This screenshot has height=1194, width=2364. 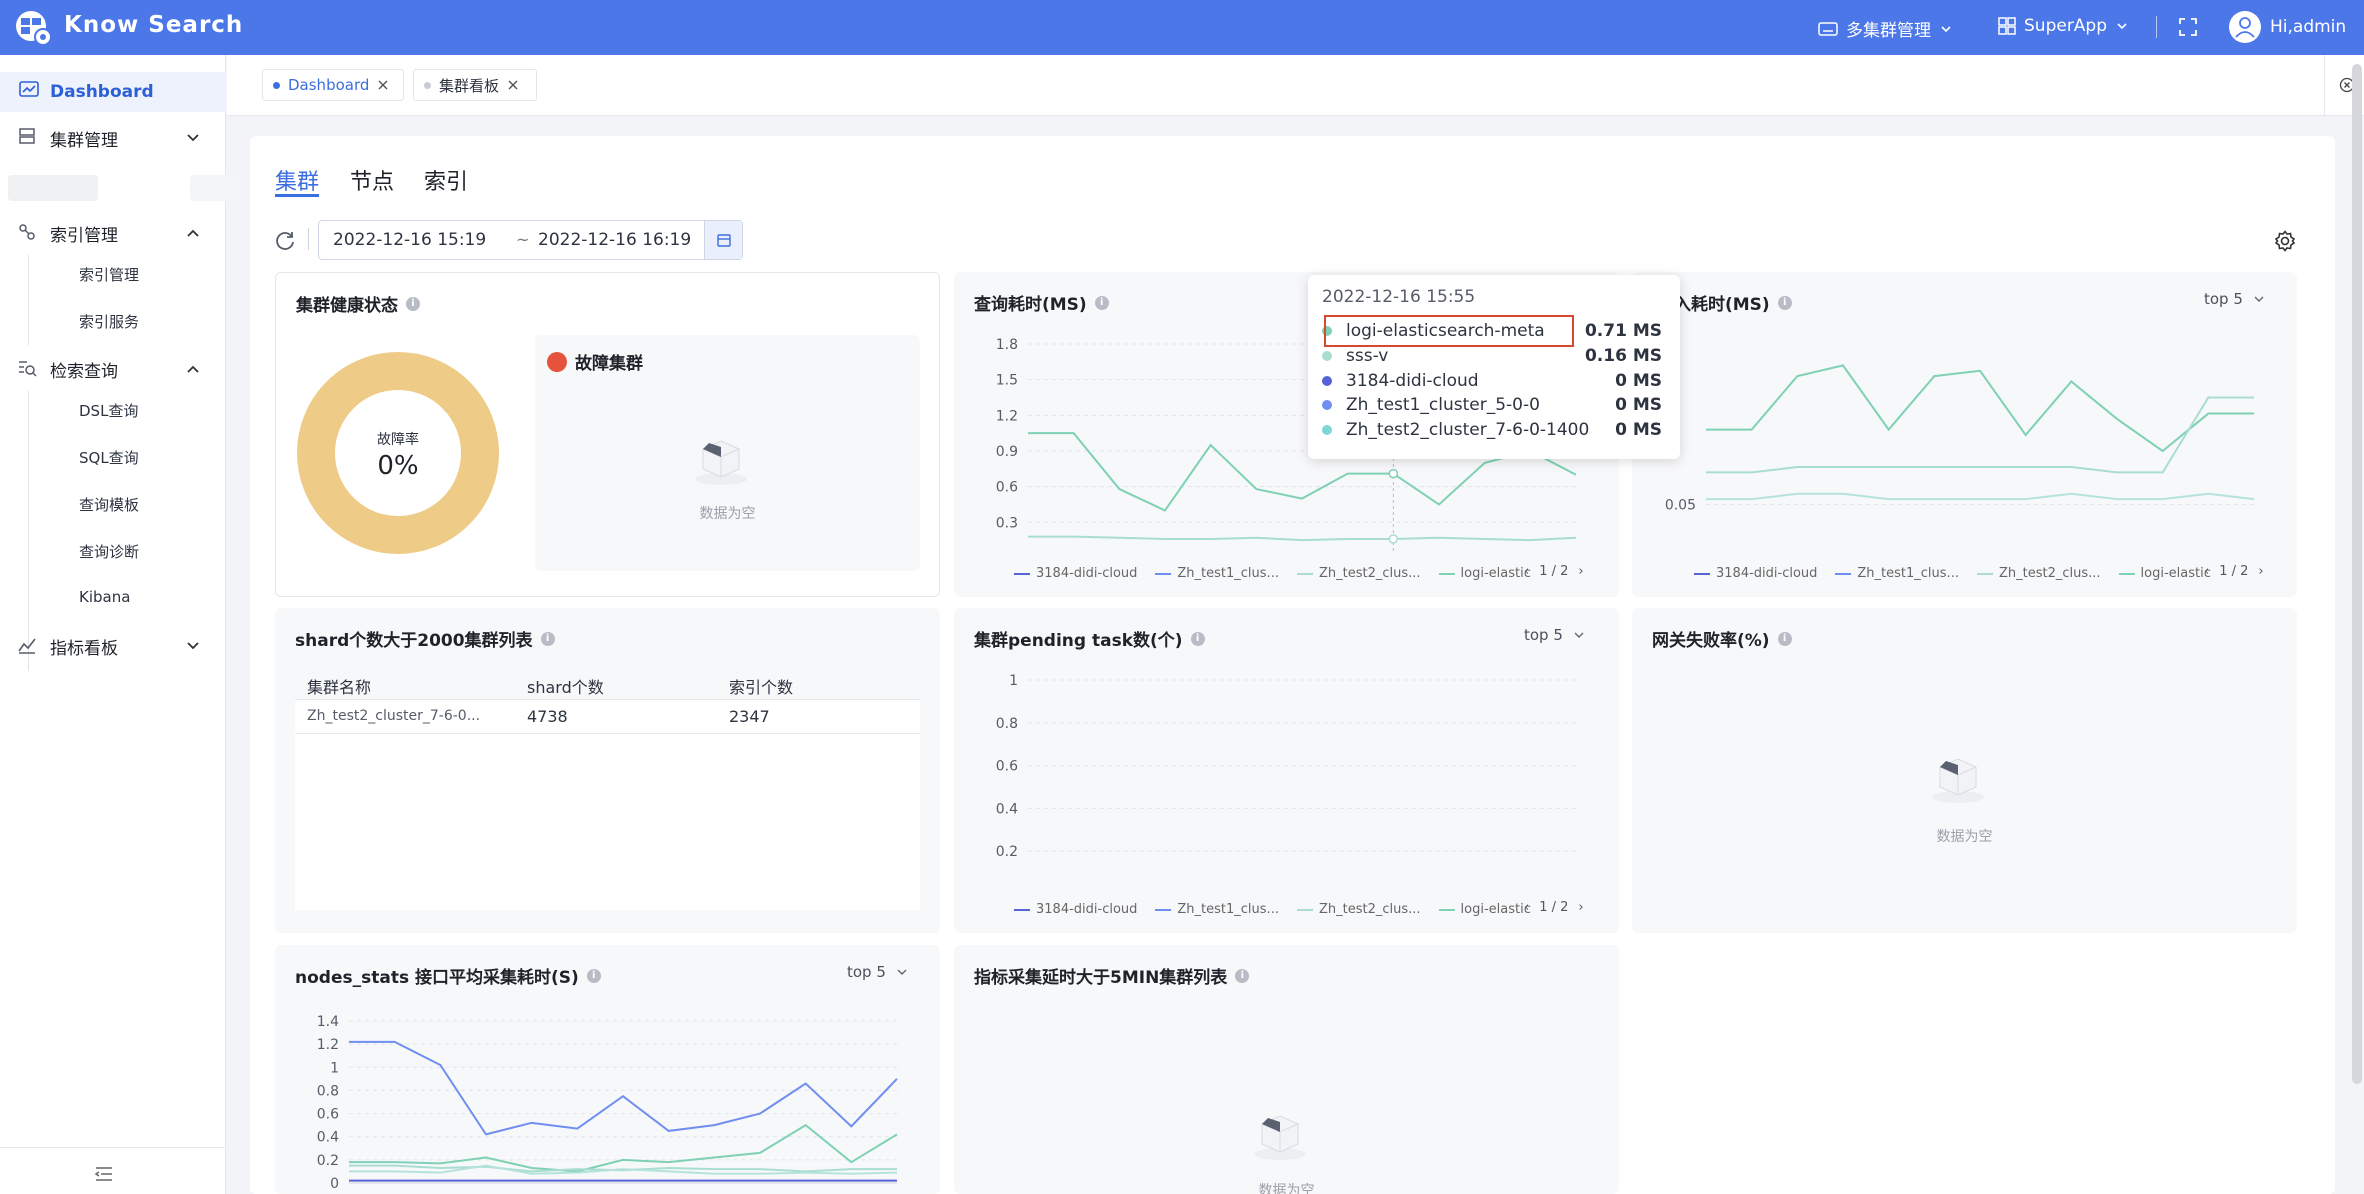 I want to click on sidebar-item-index-mgmt: 索引管理, so click(x=113, y=233).